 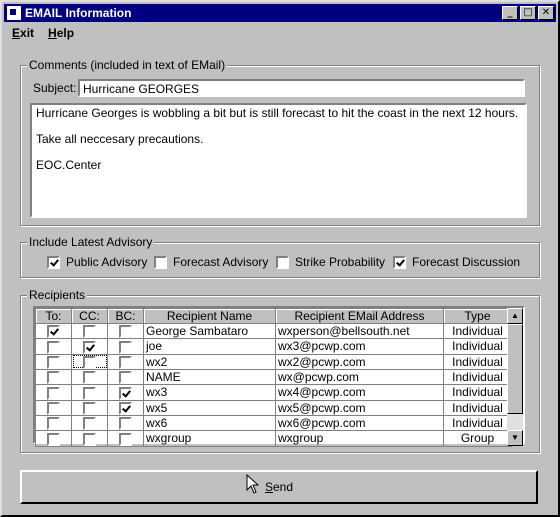 What do you see at coordinates (359, 316) in the screenshot?
I see `column-header-email: Recipient EMail Address` at bounding box center [359, 316].